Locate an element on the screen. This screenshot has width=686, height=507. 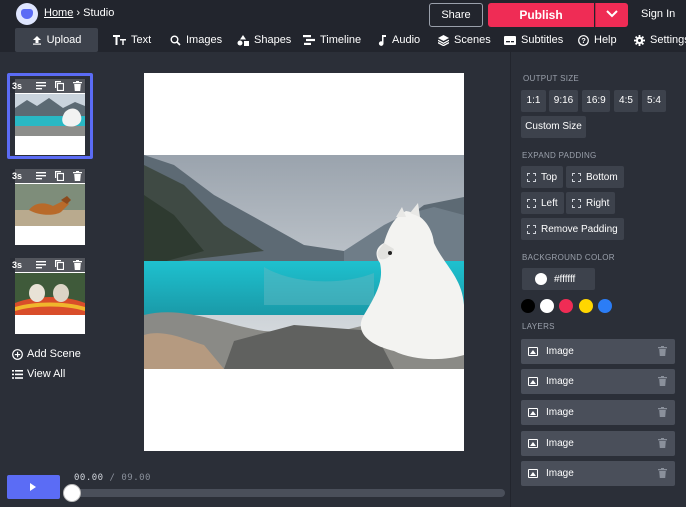
scene-1-duplicate-button is located at coordinates (59, 86).